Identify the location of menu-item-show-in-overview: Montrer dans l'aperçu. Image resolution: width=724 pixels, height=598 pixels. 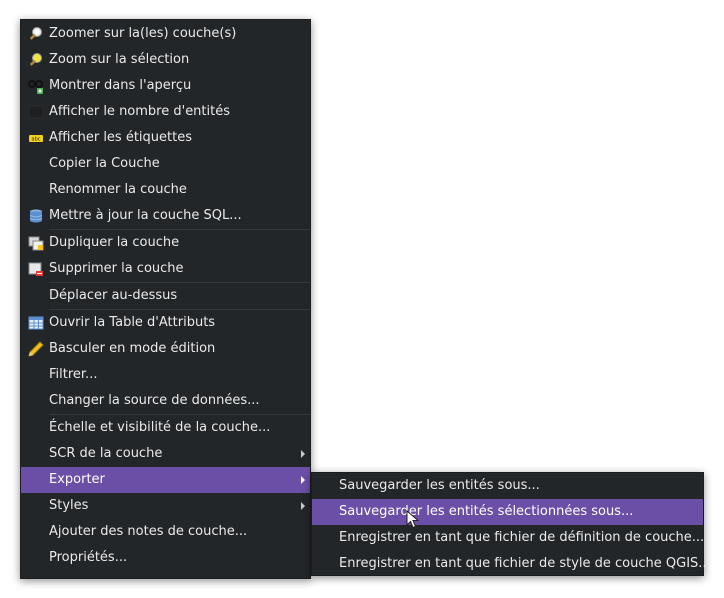
(165, 86).